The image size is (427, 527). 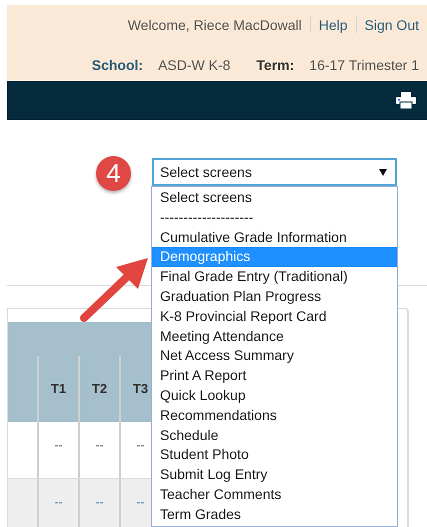 I want to click on dropdown-option: Select screens, so click(x=274, y=198).